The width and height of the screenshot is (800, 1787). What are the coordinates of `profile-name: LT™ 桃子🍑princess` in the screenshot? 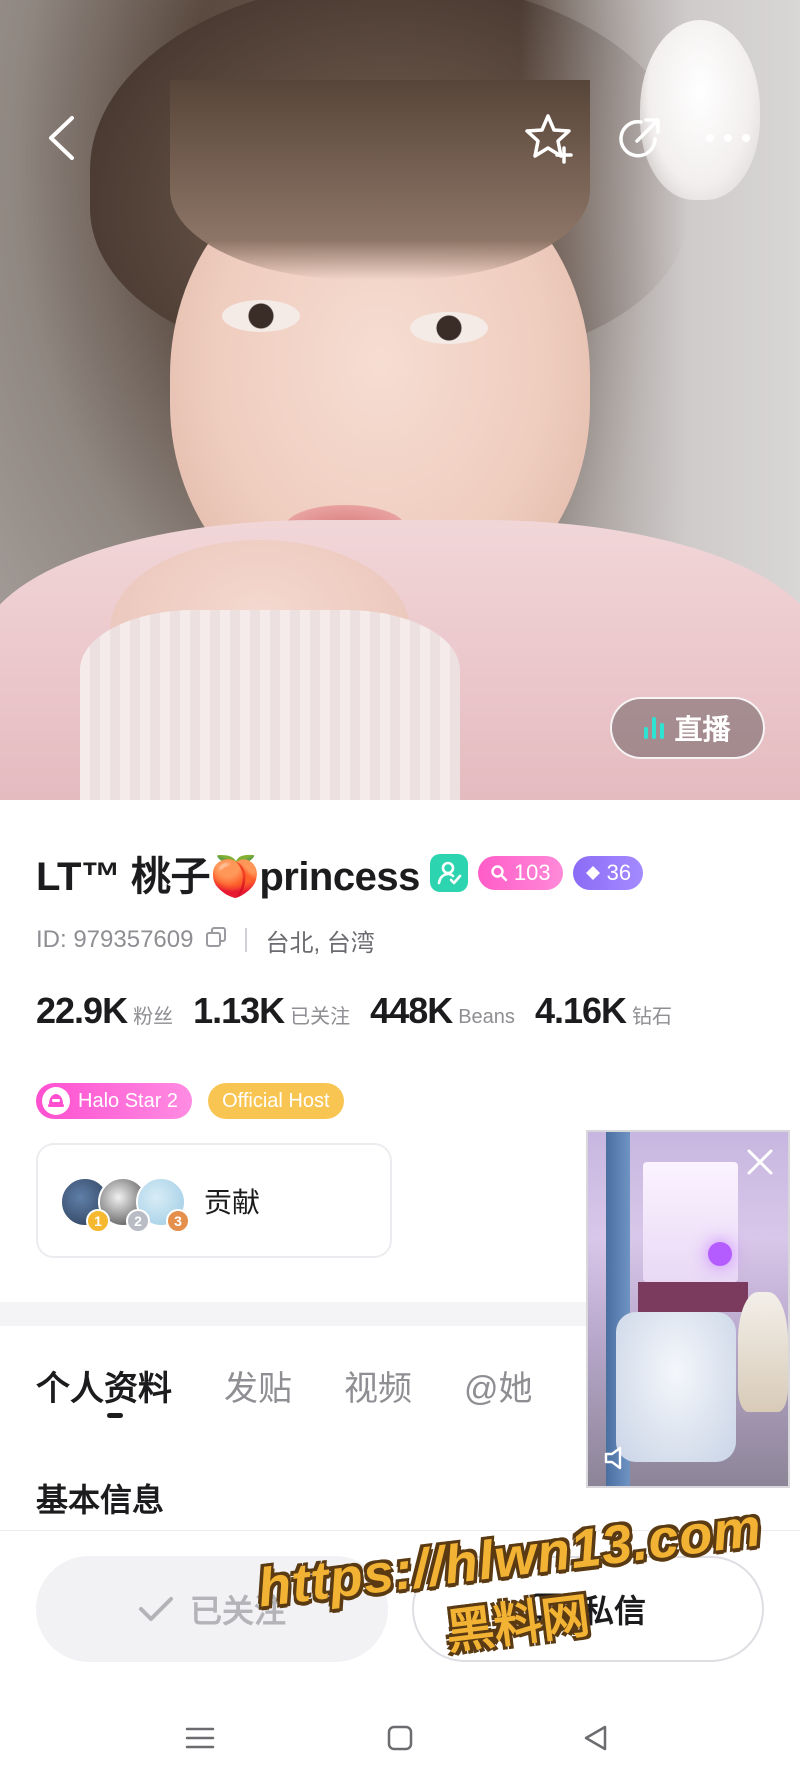 It's located at (228, 877).